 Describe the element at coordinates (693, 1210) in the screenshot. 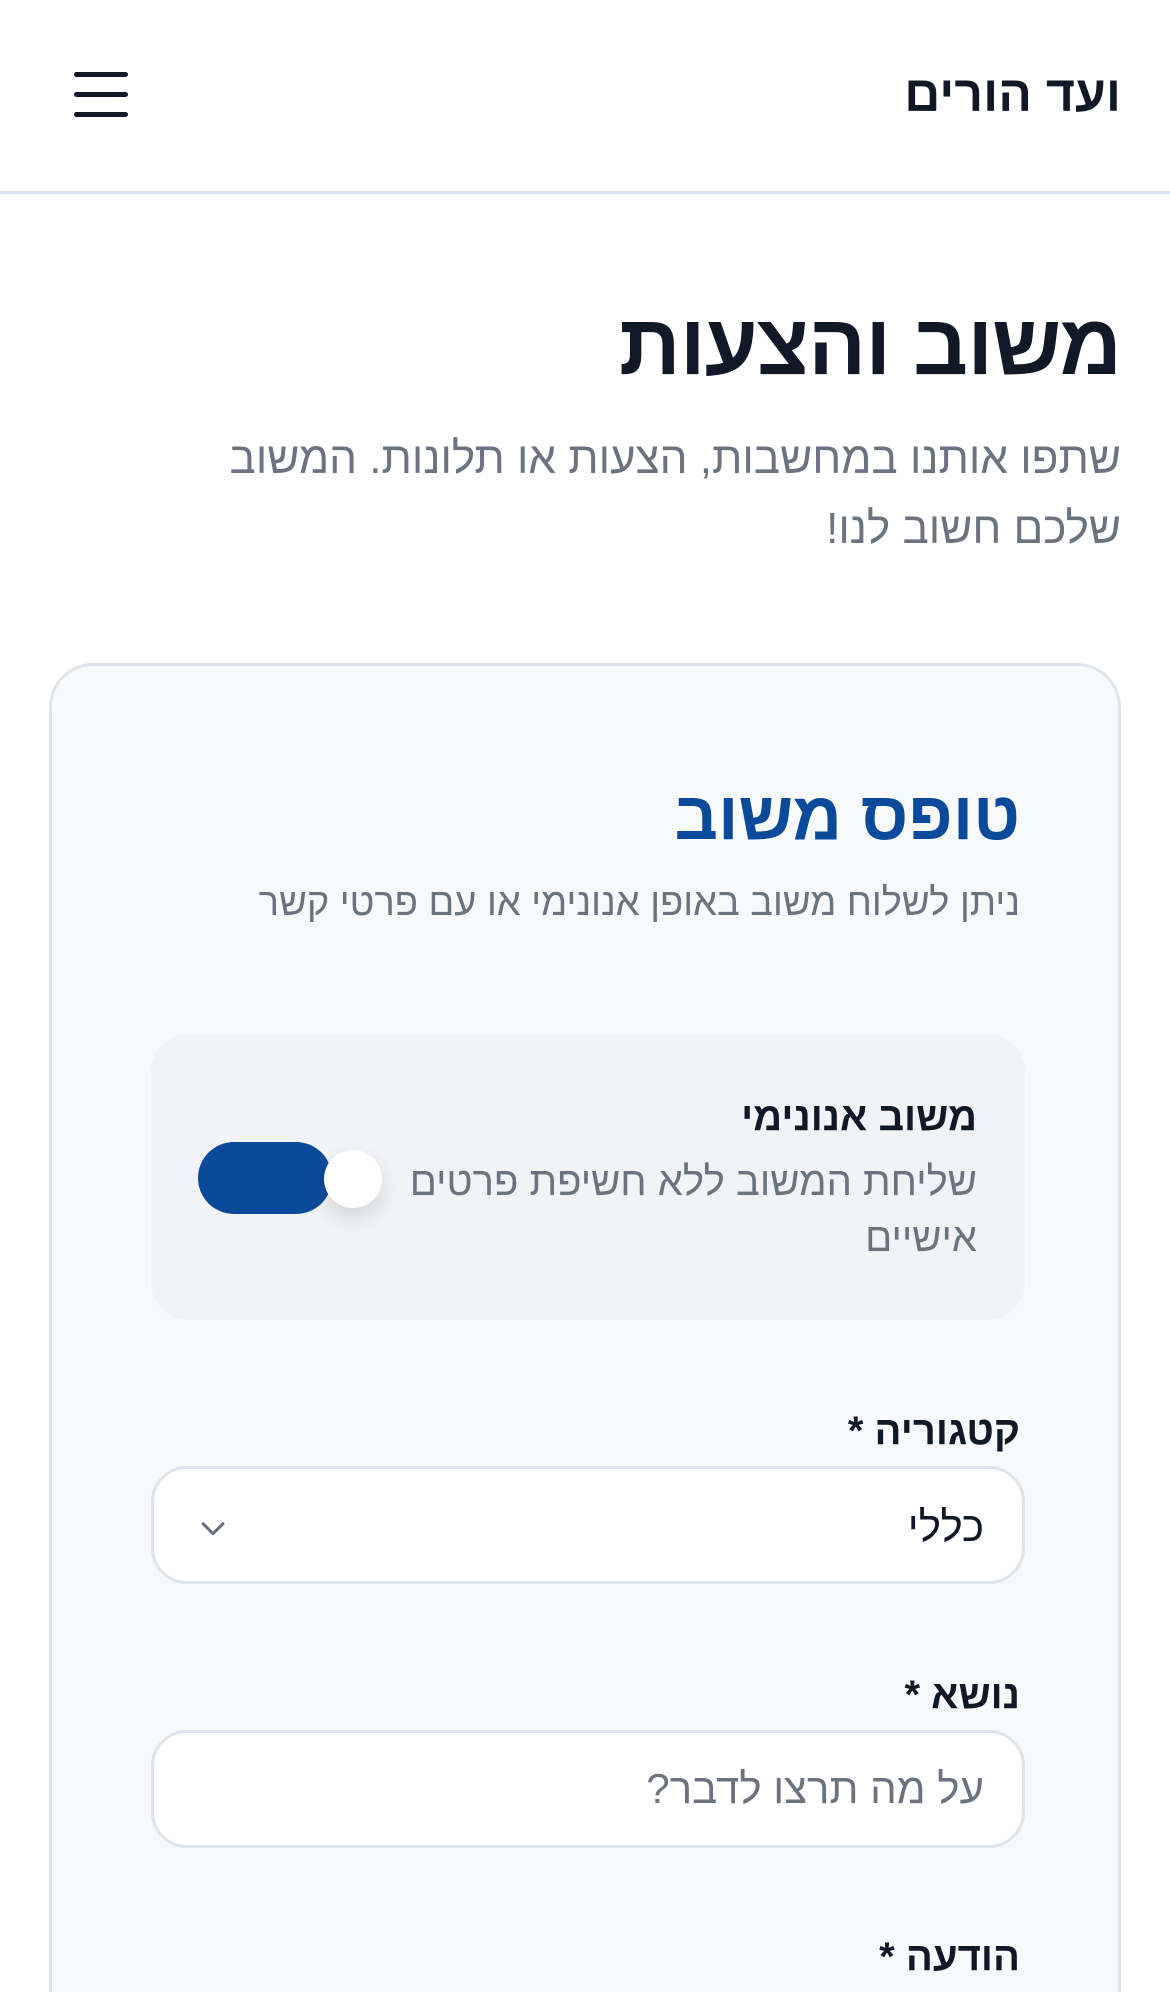

I see `anonymous-description: שליחת המשוב ללא חשיפת פרטים אישיים` at that location.